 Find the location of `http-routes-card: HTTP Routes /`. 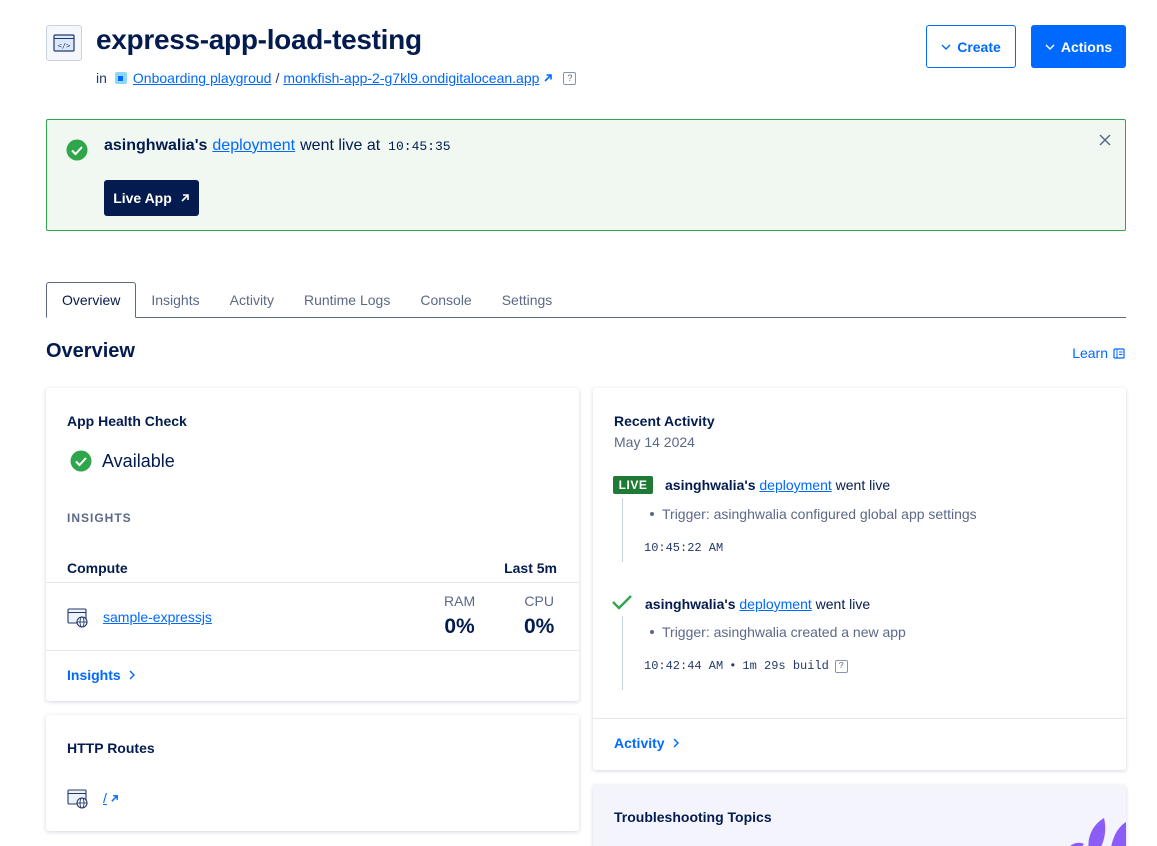

http-routes-card: HTTP Routes / is located at coordinates (312, 773).